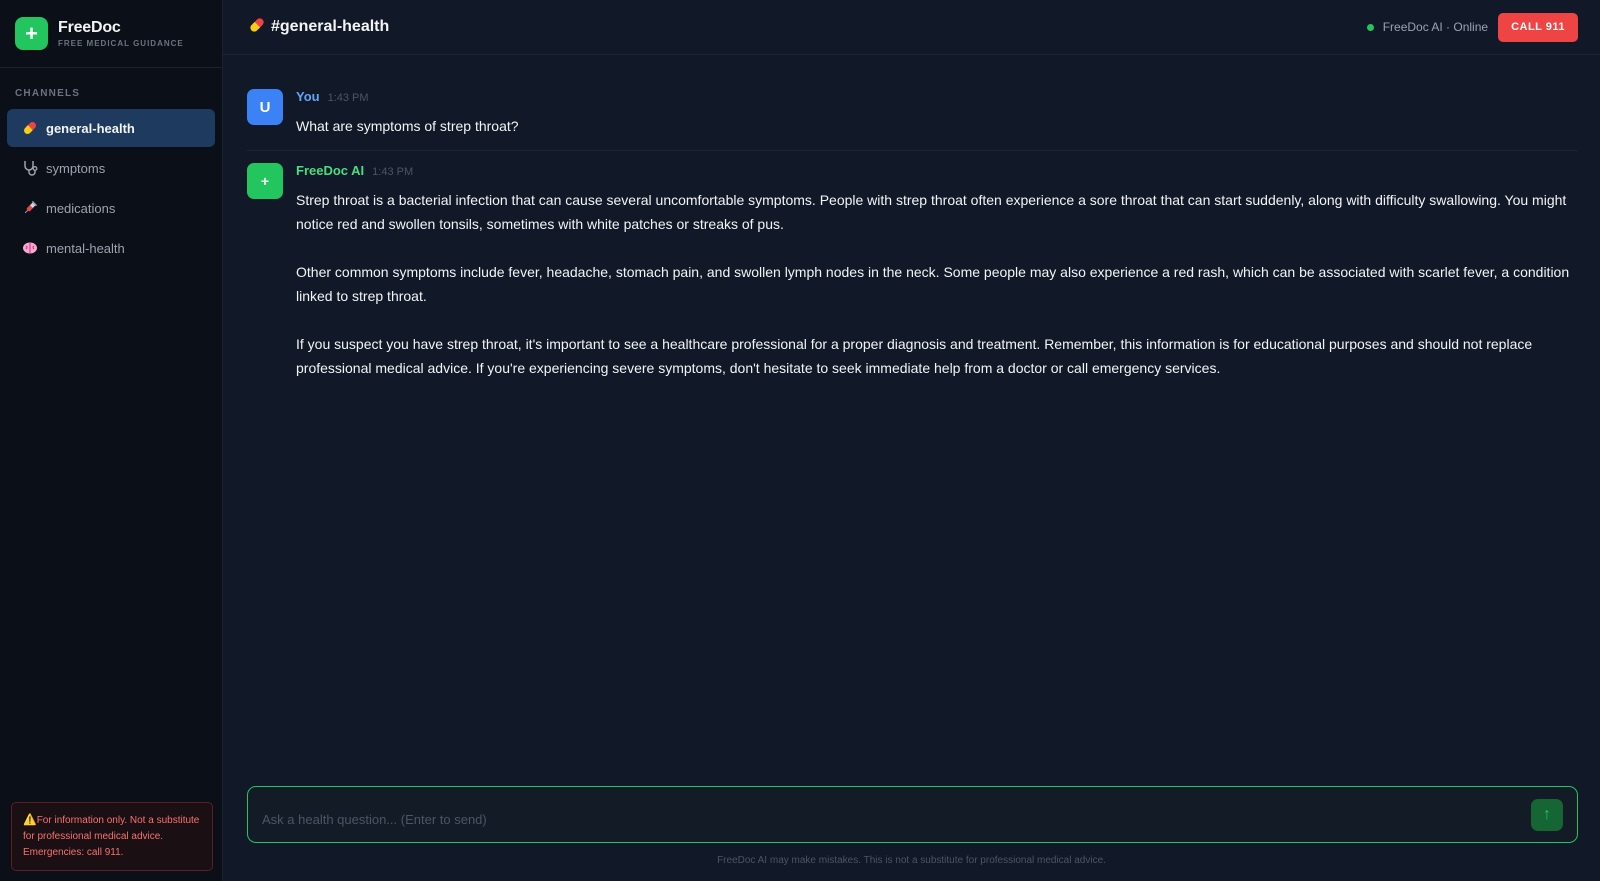 Image resolution: width=1600 pixels, height=881 pixels. Describe the element at coordinates (111, 168) in the screenshot. I see `sidebar-item-symptoms: symptoms` at that location.